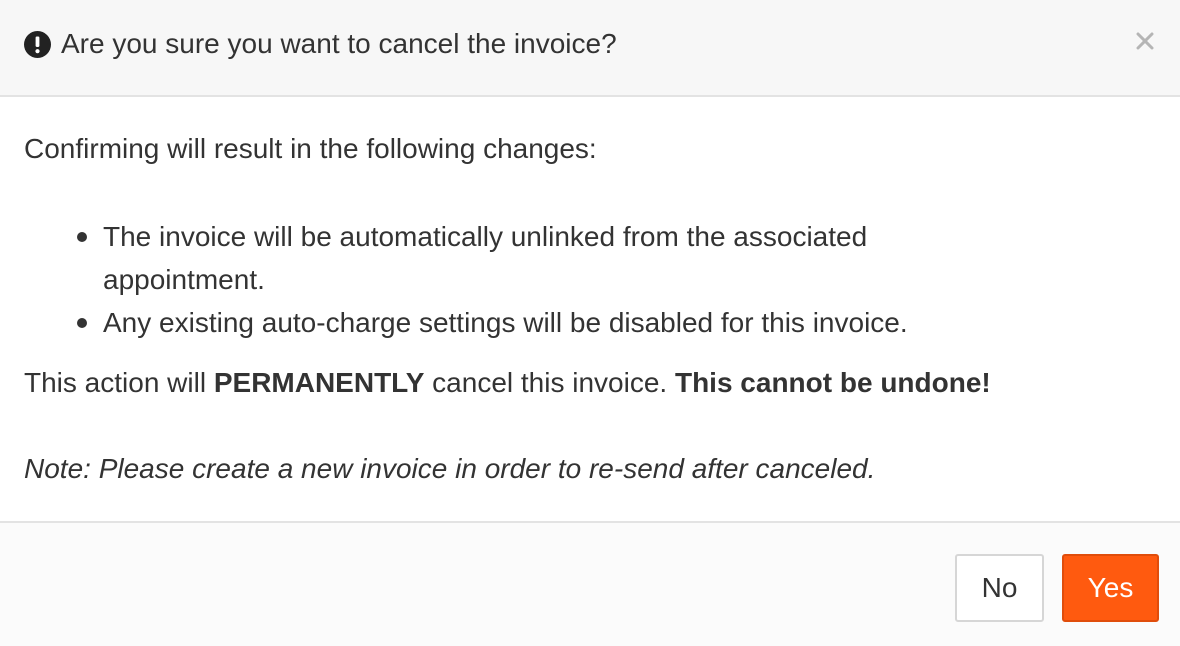 This screenshot has width=1180, height=646. What do you see at coordinates (1145, 41) in the screenshot?
I see `close-icon` at bounding box center [1145, 41].